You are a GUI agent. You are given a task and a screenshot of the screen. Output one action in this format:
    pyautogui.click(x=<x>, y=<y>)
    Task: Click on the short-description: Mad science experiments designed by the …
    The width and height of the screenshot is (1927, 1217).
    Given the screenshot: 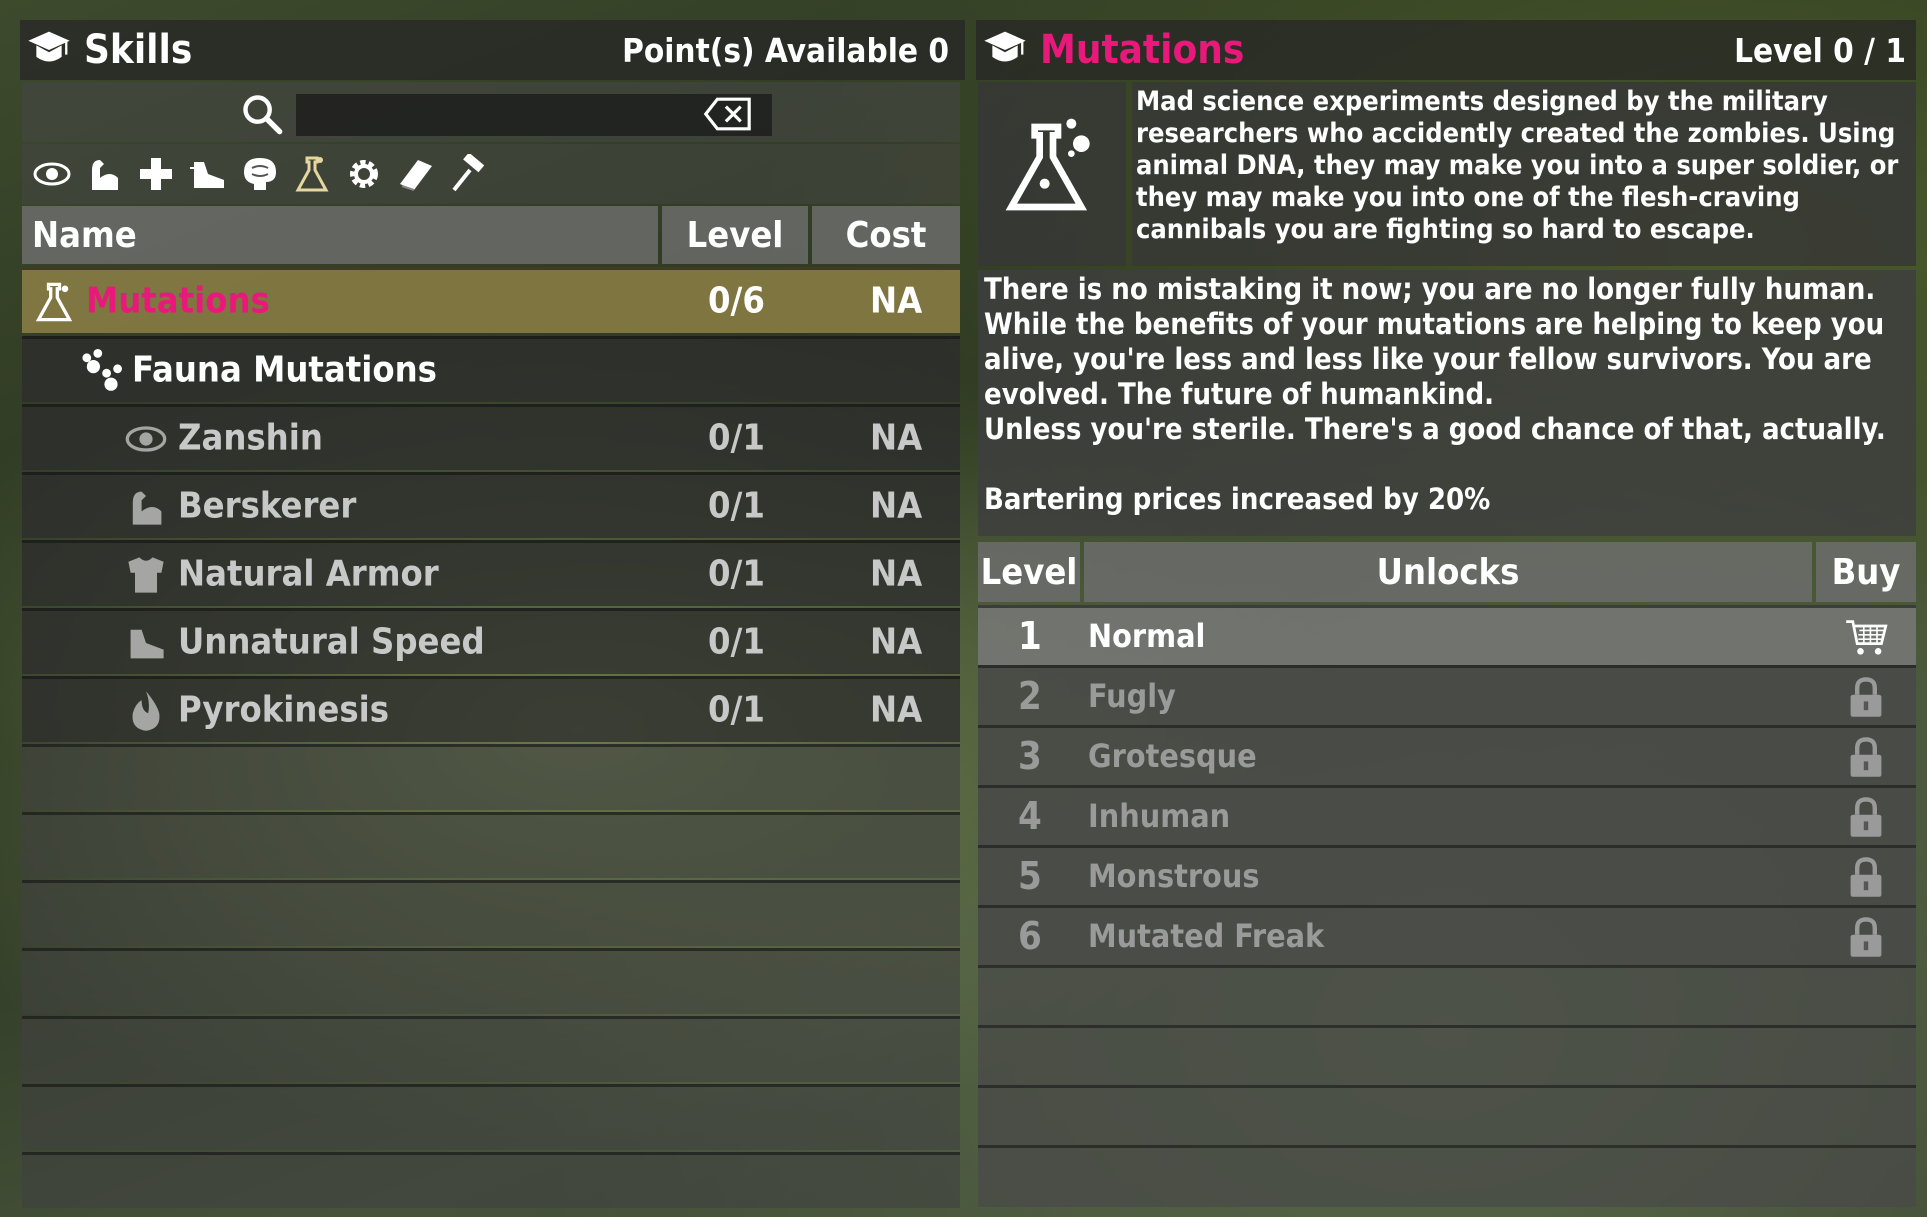 What is the action you would take?
    pyautogui.click(x=1517, y=165)
    